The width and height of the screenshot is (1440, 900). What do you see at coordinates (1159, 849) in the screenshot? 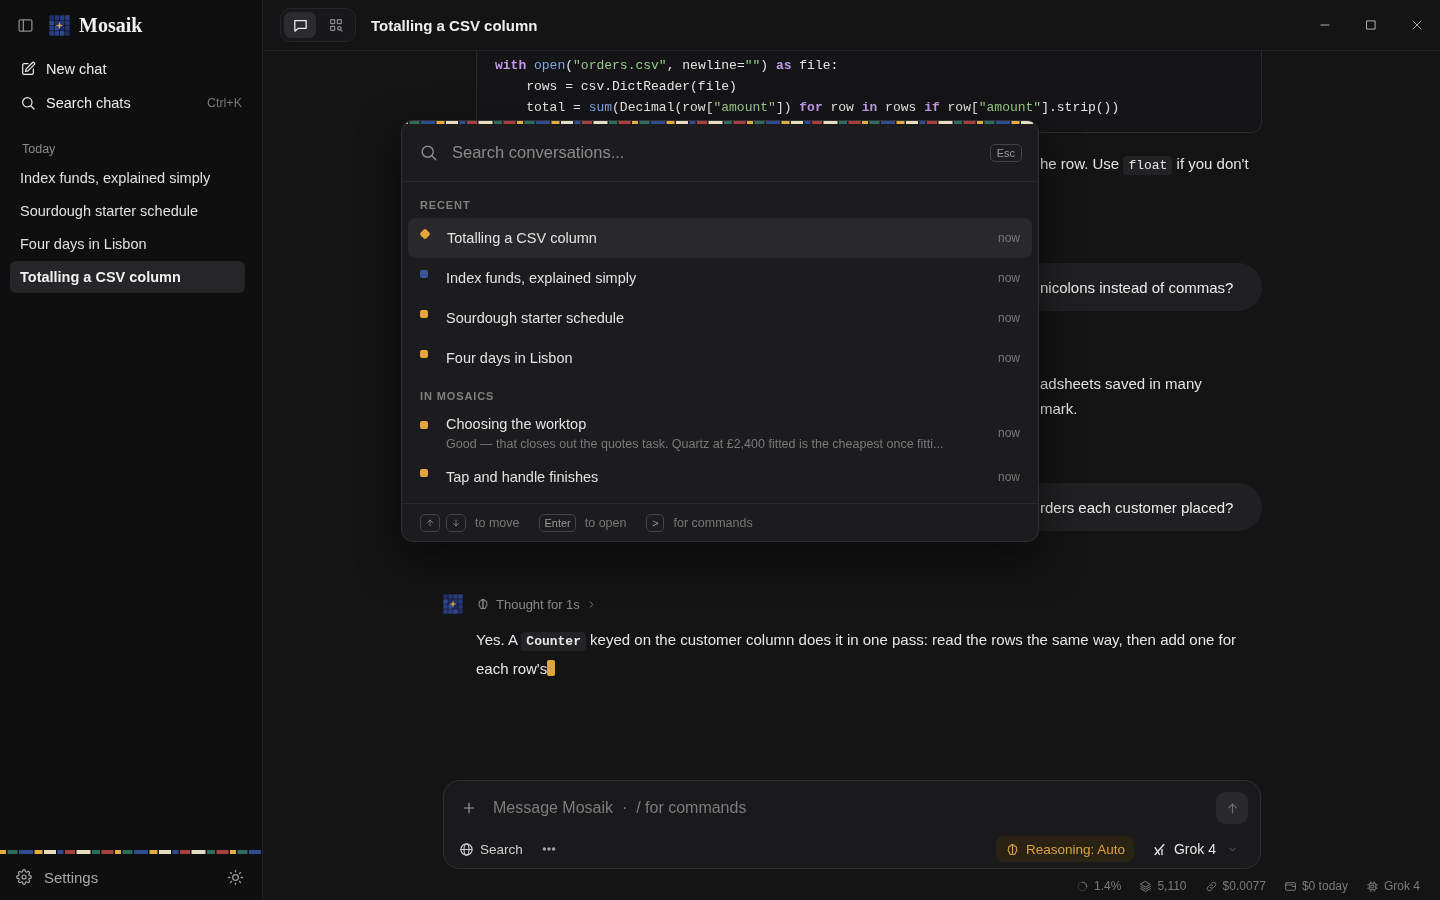
I see `model-logo-icon` at bounding box center [1159, 849].